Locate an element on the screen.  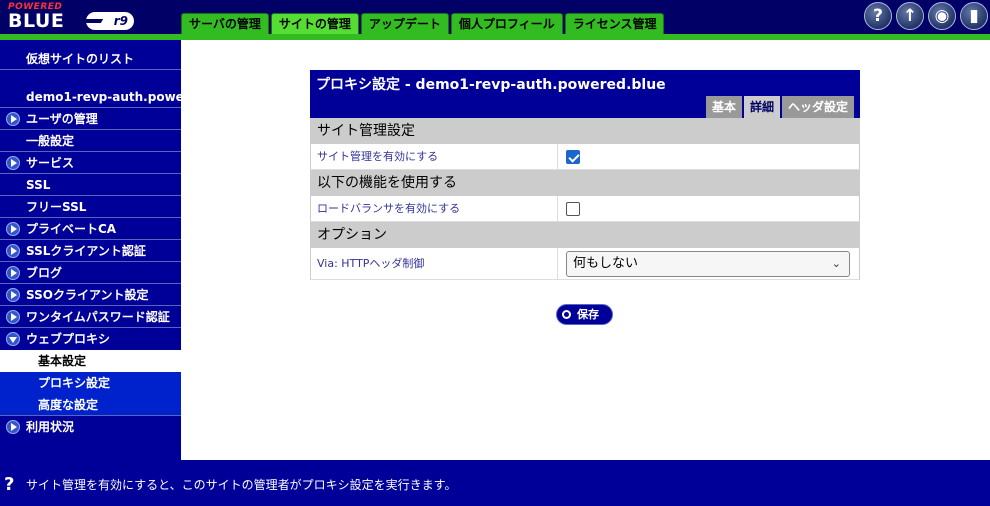
chevron-down-icon: ⌄ is located at coordinates (836, 263).